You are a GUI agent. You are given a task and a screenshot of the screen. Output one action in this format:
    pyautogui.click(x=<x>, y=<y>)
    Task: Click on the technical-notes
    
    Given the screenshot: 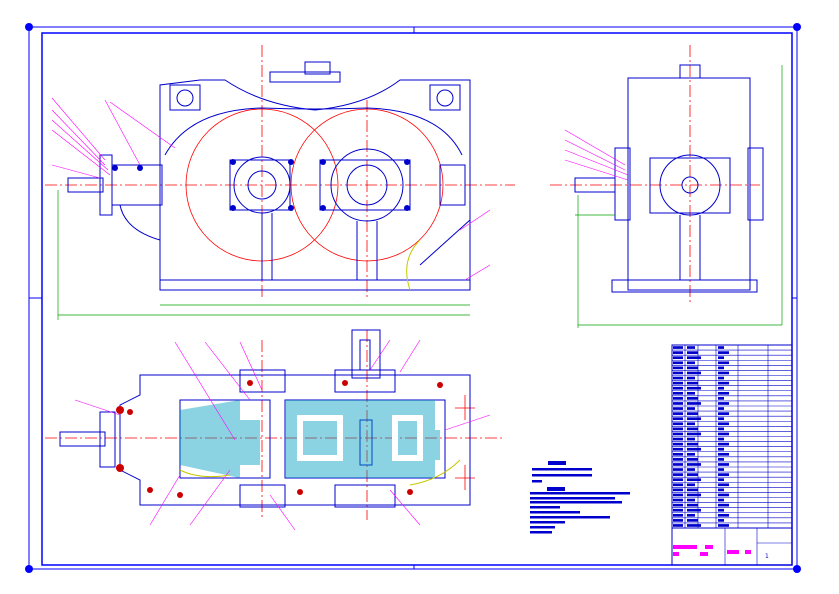 What is the action you would take?
    pyautogui.click(x=580, y=497)
    